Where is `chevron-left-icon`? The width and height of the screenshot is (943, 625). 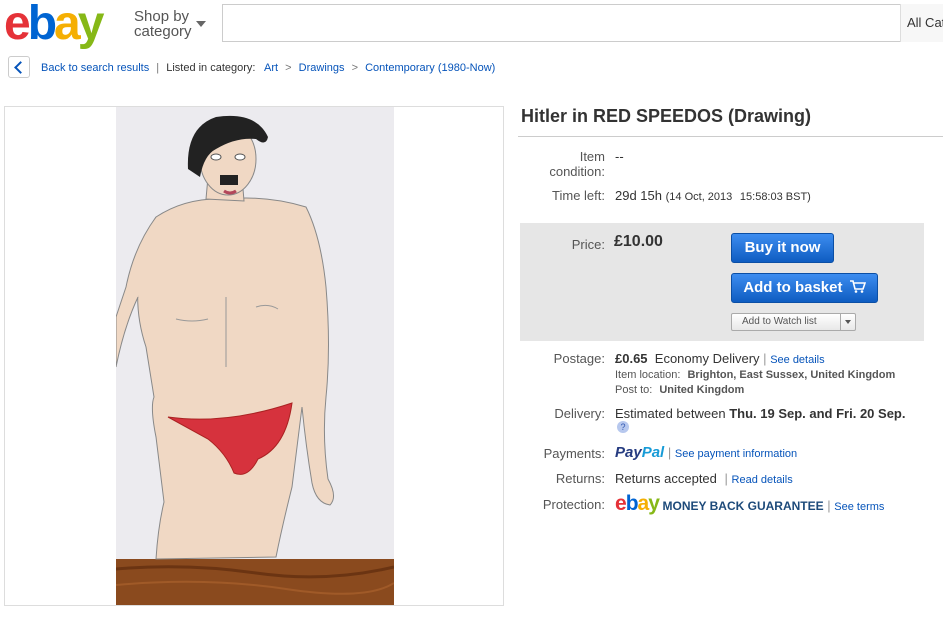
chevron-left-icon is located at coordinates (20, 67).